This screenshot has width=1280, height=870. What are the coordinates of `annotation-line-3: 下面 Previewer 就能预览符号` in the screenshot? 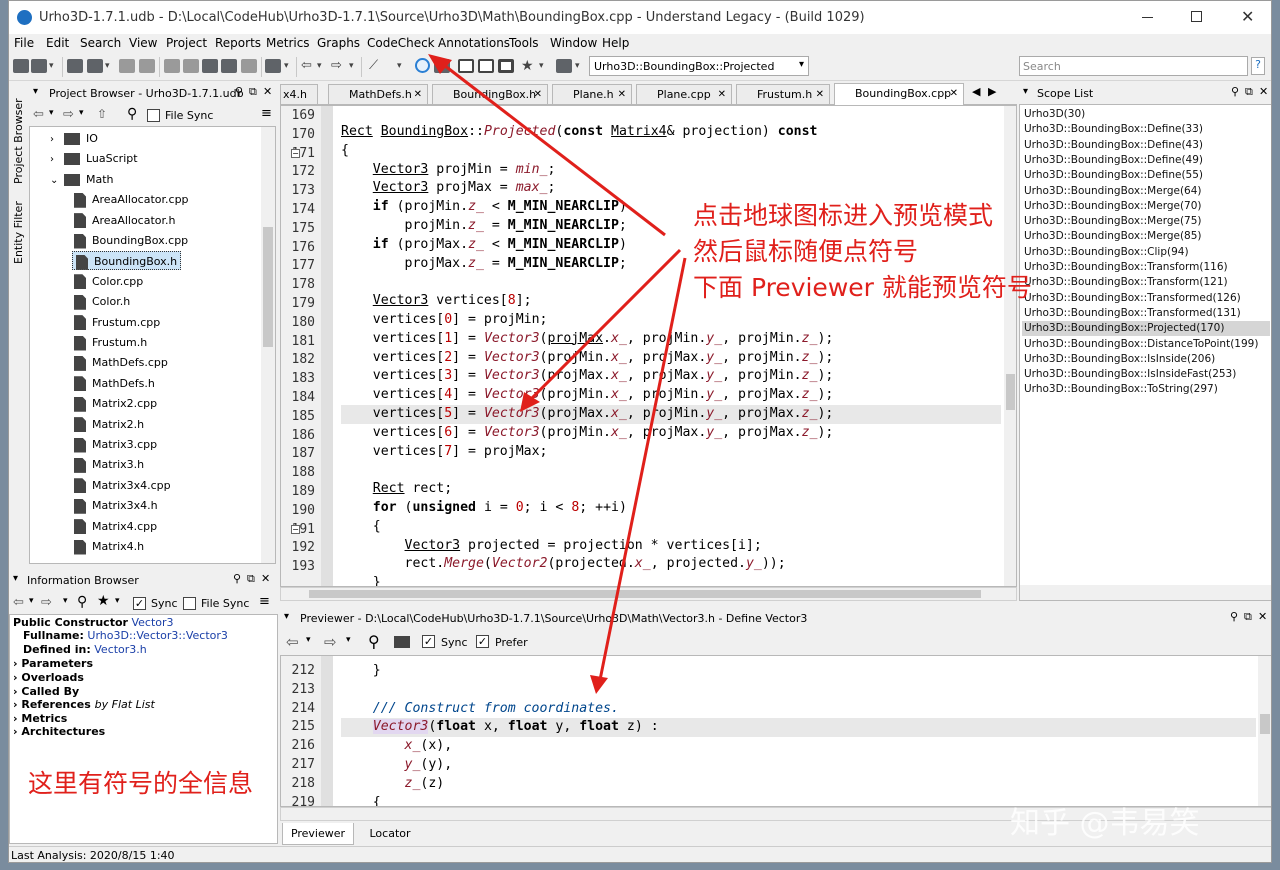 It's located at (862, 287).